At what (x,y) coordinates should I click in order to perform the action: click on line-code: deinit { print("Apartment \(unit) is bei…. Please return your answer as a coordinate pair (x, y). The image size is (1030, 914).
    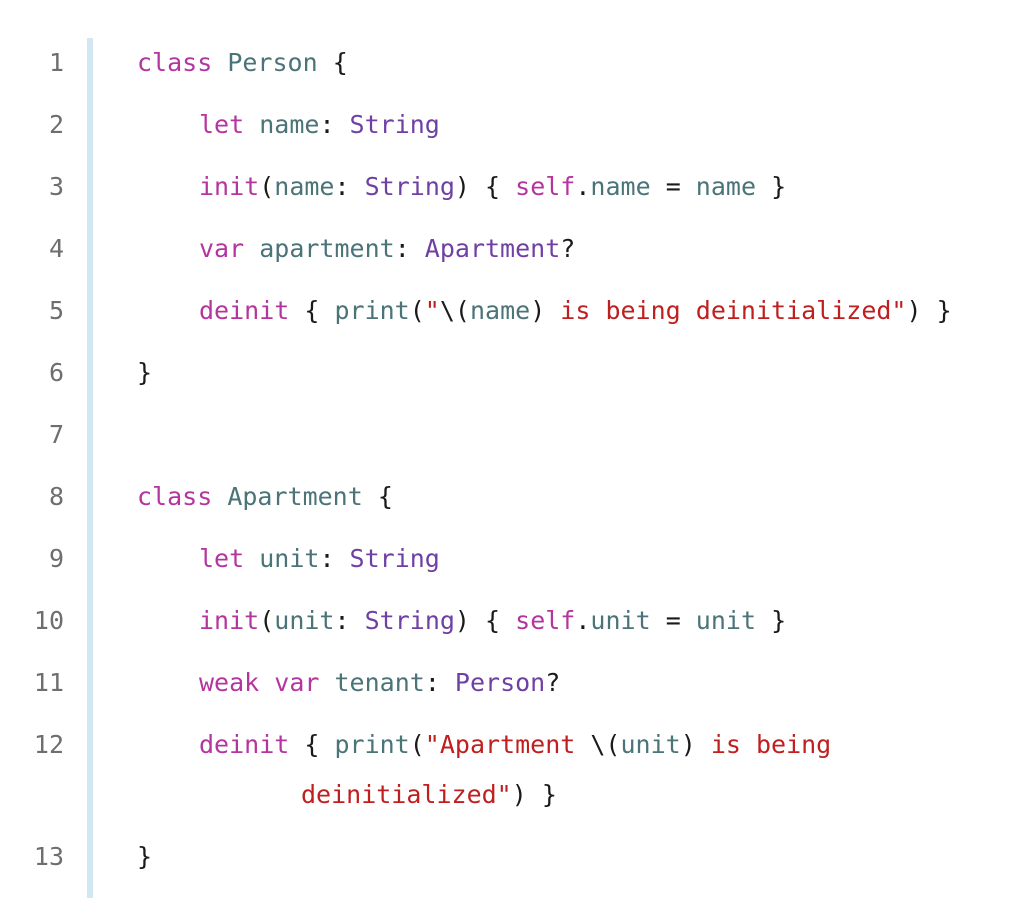
    Looking at the image, I should click on (515, 744).